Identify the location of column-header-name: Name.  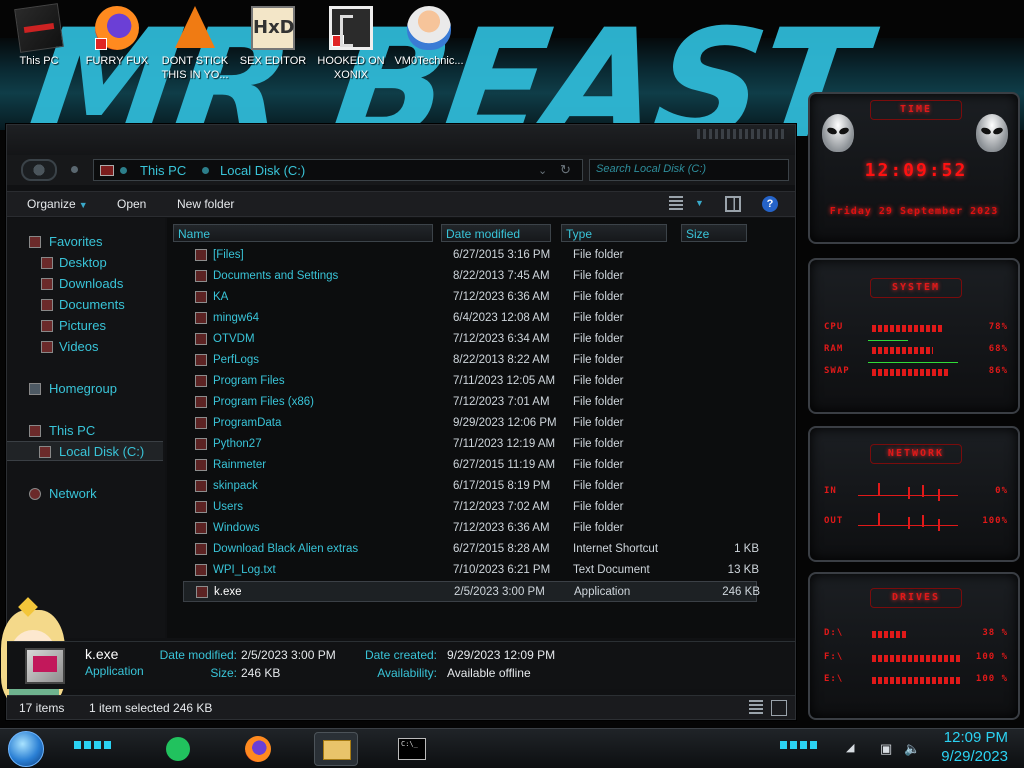
(303, 233).